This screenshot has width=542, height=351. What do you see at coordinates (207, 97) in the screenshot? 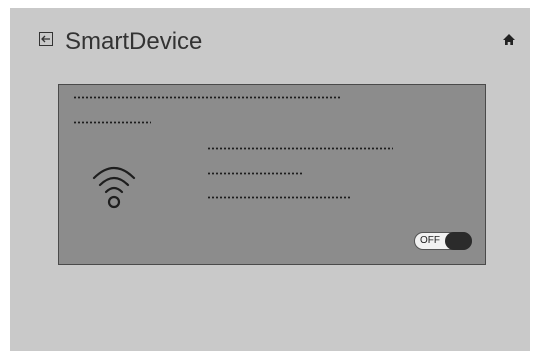
I see `device-name-placeholder` at bounding box center [207, 97].